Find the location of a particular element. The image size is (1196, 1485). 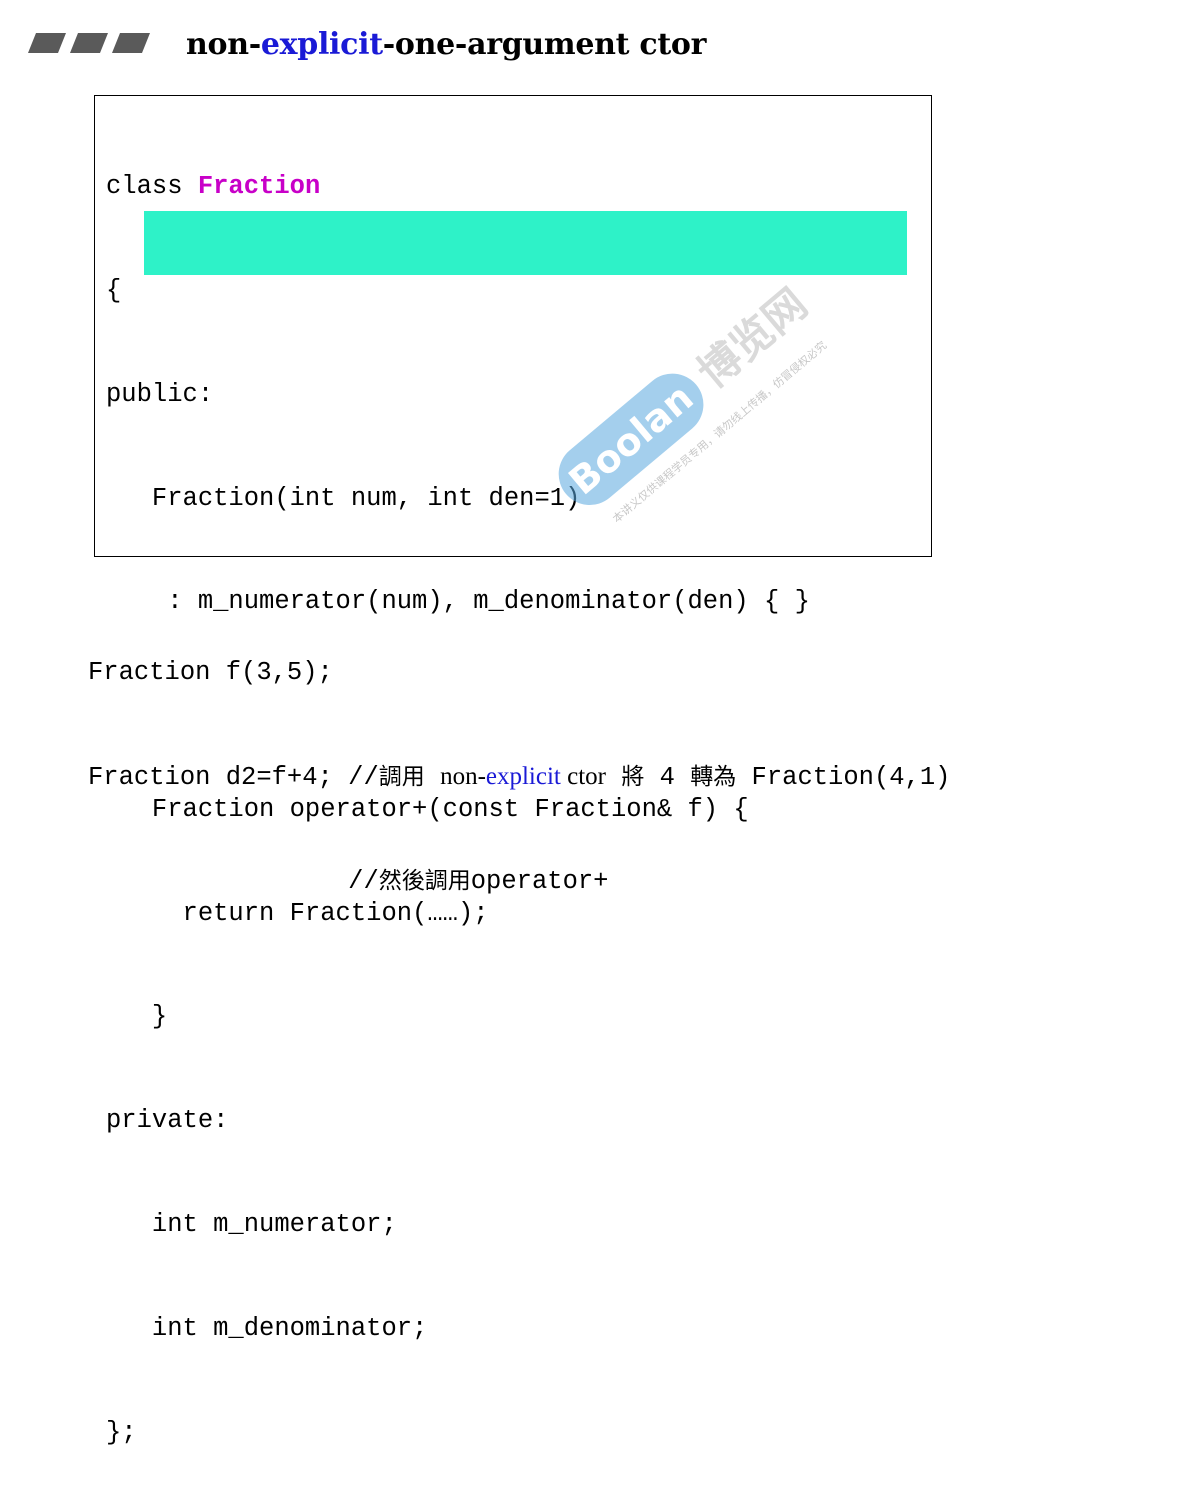

code-line: { is located at coordinates (114, 290).